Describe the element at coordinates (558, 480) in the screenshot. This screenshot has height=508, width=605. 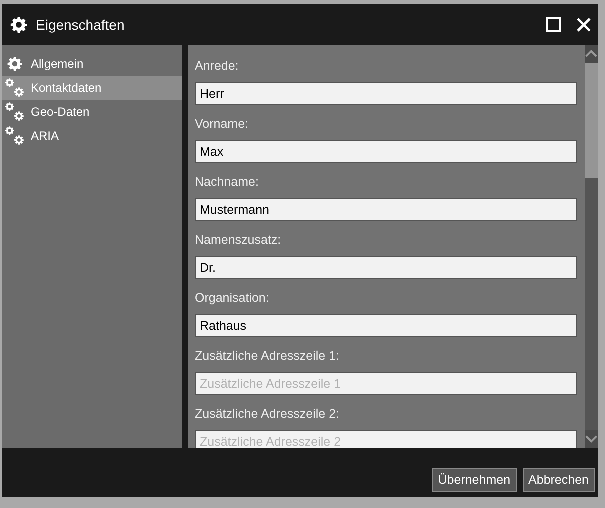
I see `dialog-button: Abbrechen` at that location.